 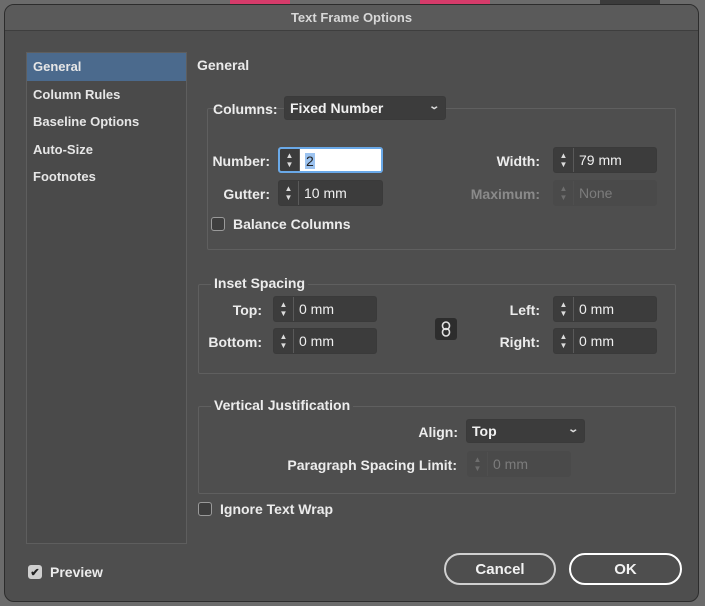 I want to click on maximum-label: Maximum:, so click(x=505, y=194).